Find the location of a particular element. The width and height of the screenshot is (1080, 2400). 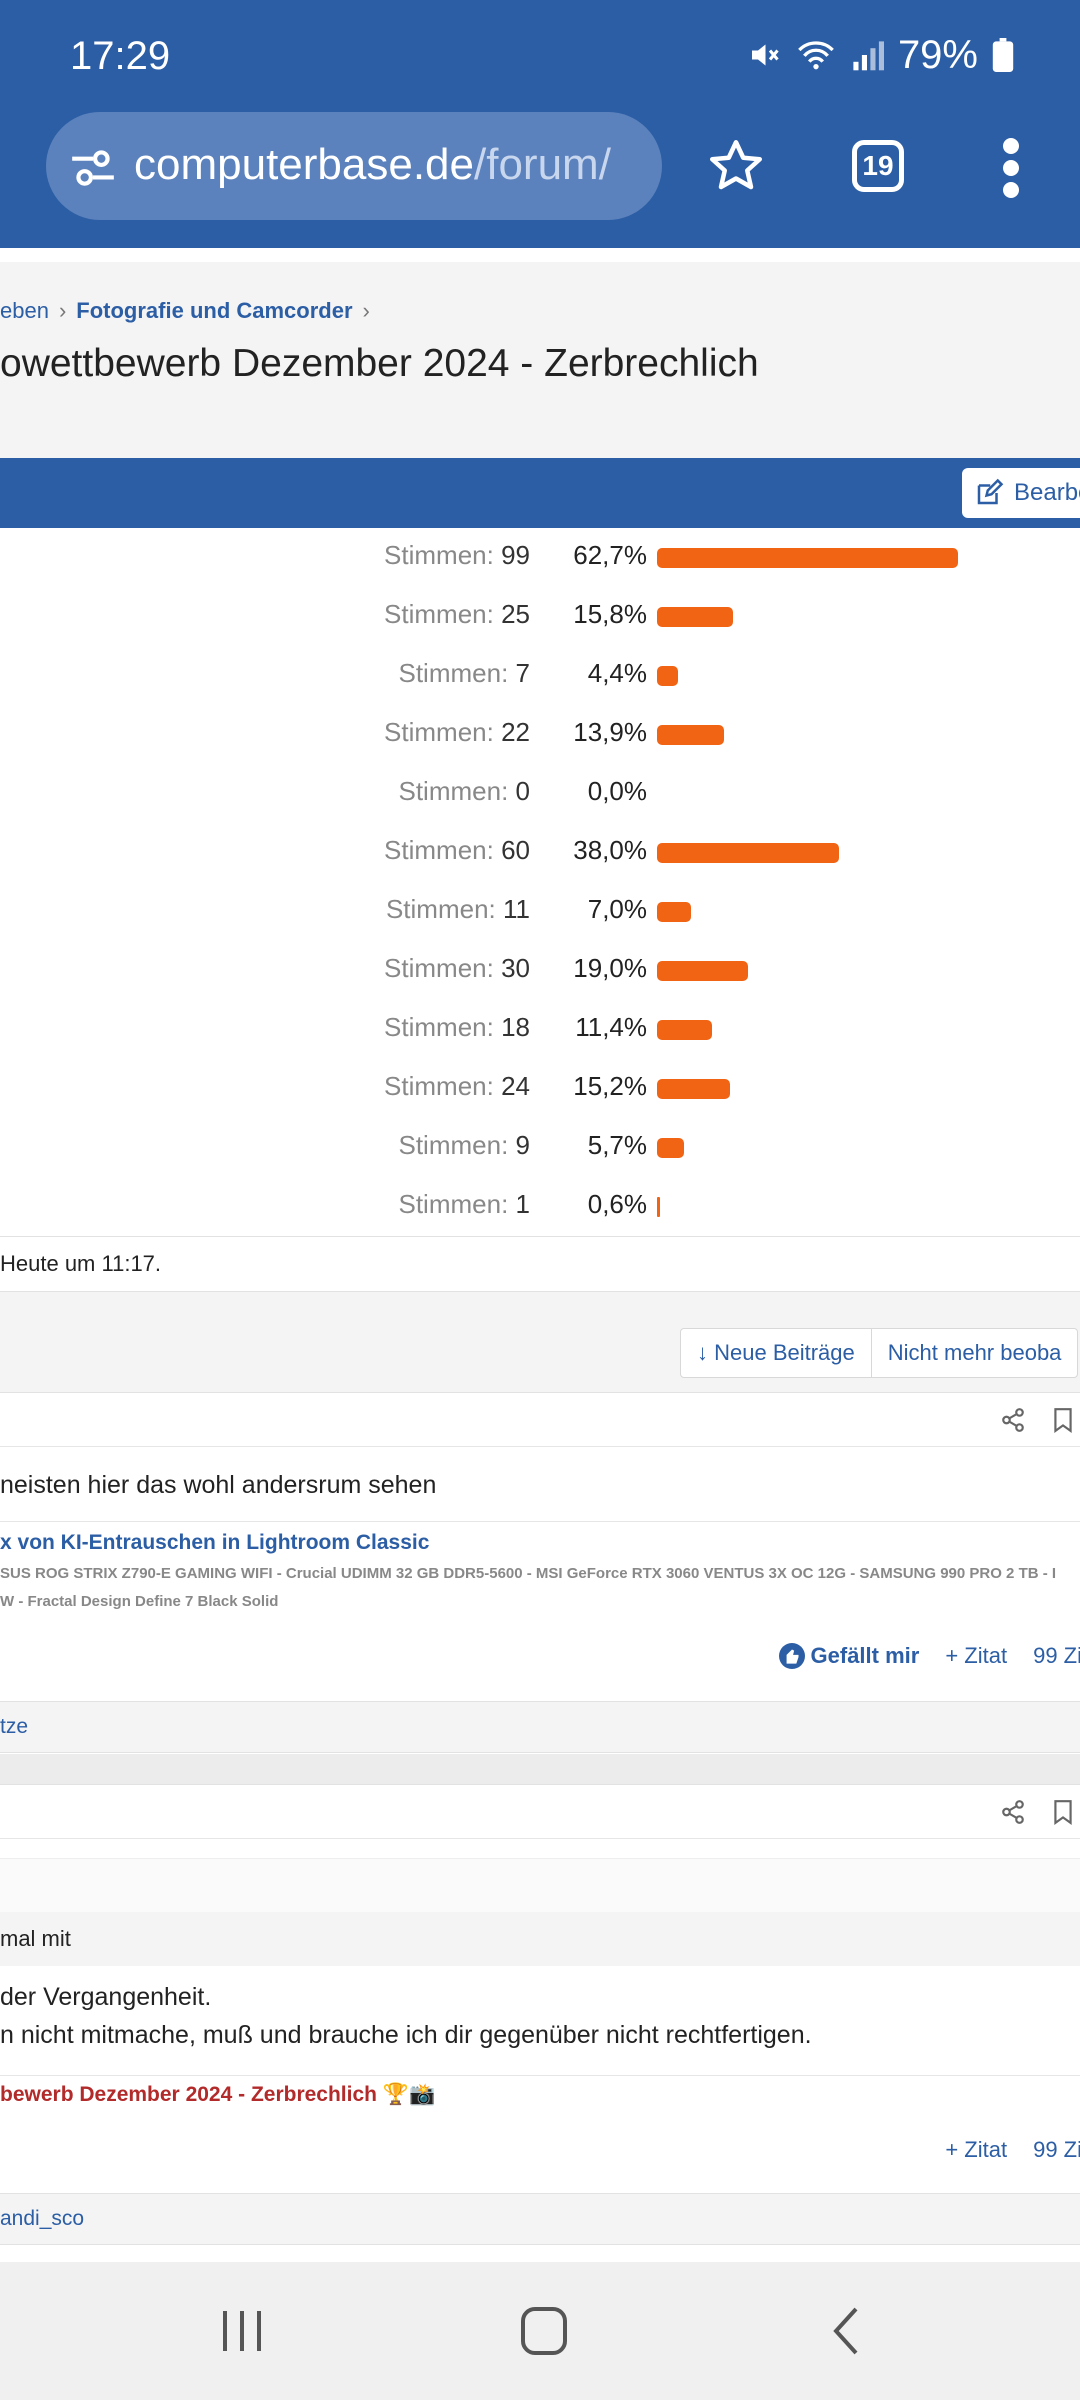

signal-icon is located at coordinates (868, 56).